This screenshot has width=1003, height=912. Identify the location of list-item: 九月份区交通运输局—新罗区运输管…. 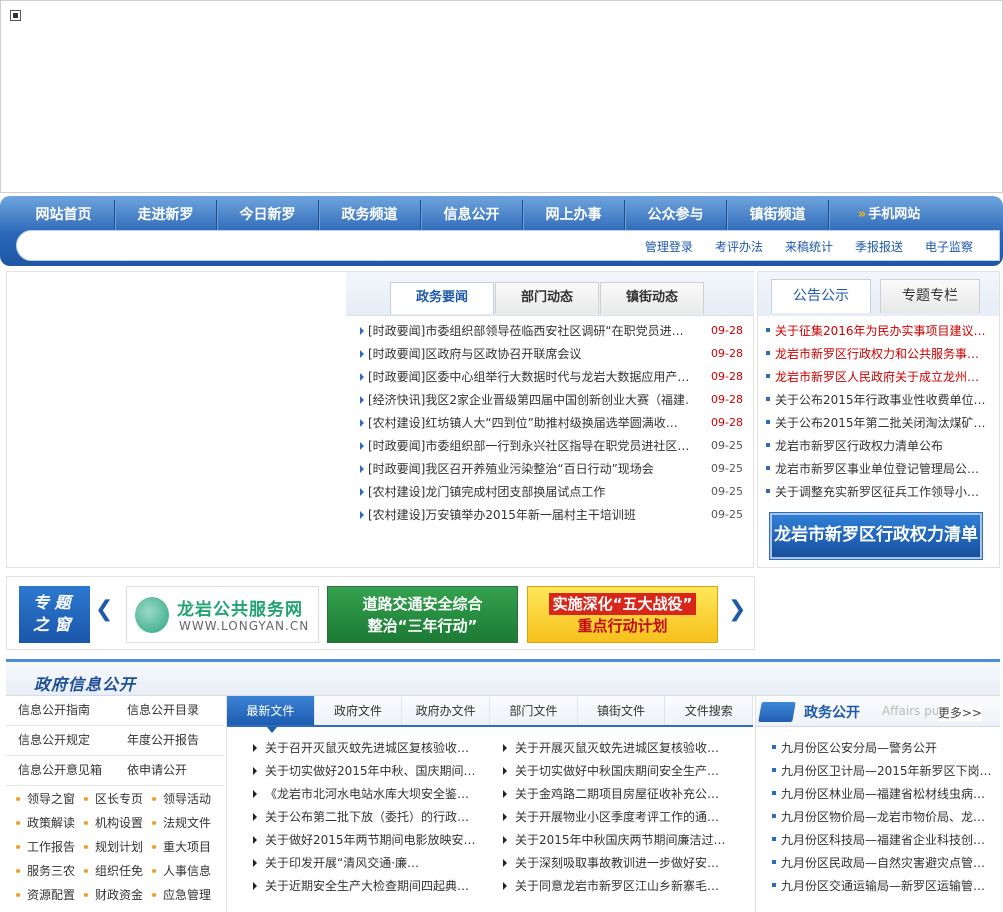
(886, 888).